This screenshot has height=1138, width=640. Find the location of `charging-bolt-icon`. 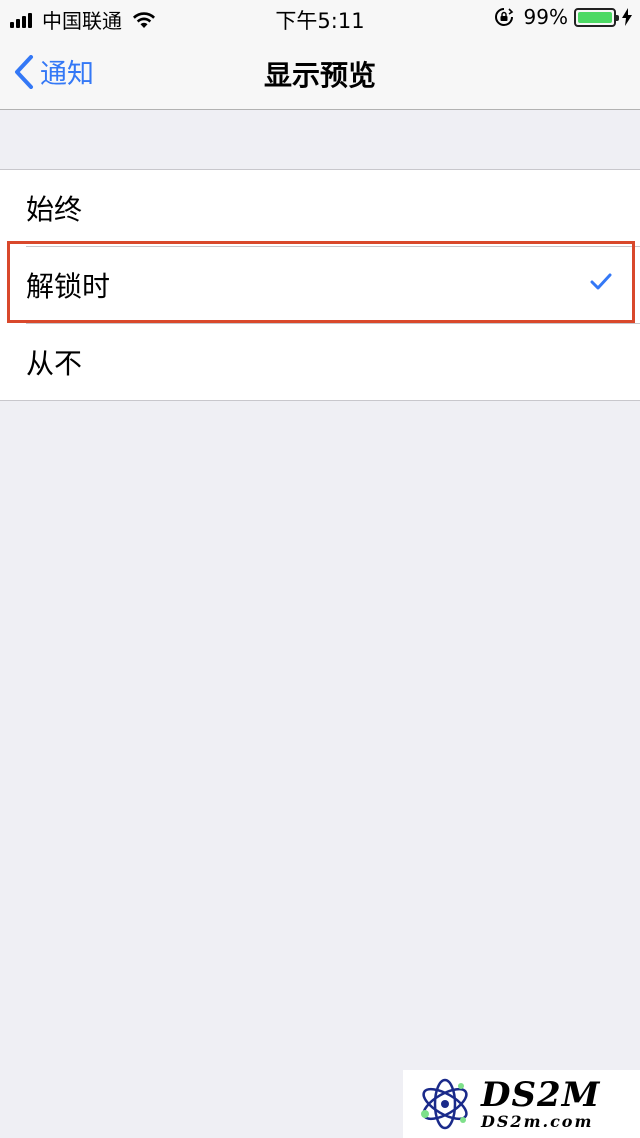

charging-bolt-icon is located at coordinates (627, 17).